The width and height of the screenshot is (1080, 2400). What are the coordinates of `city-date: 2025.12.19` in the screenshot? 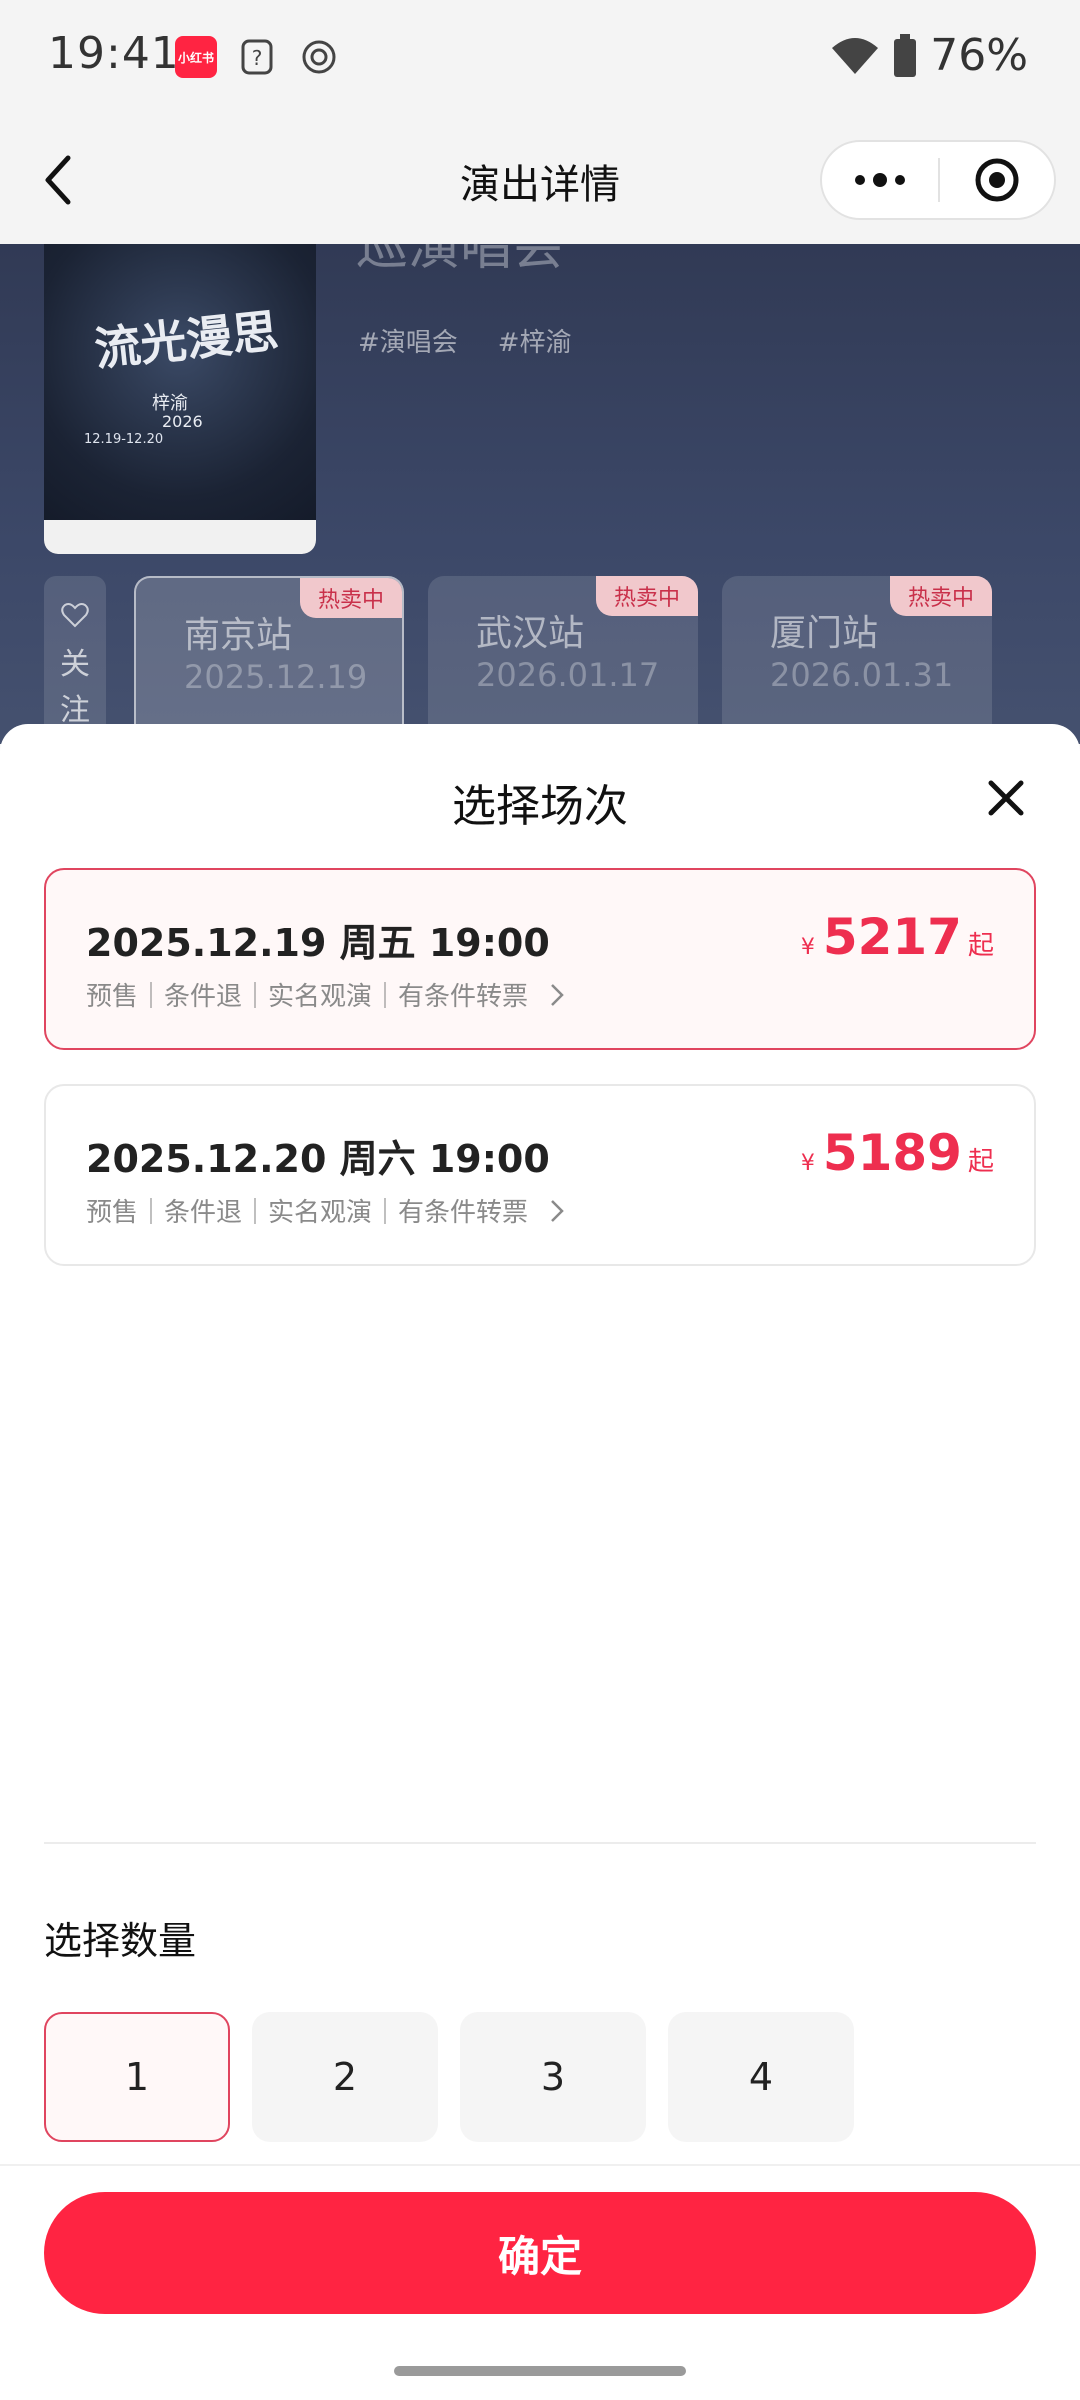 It's located at (276, 677).